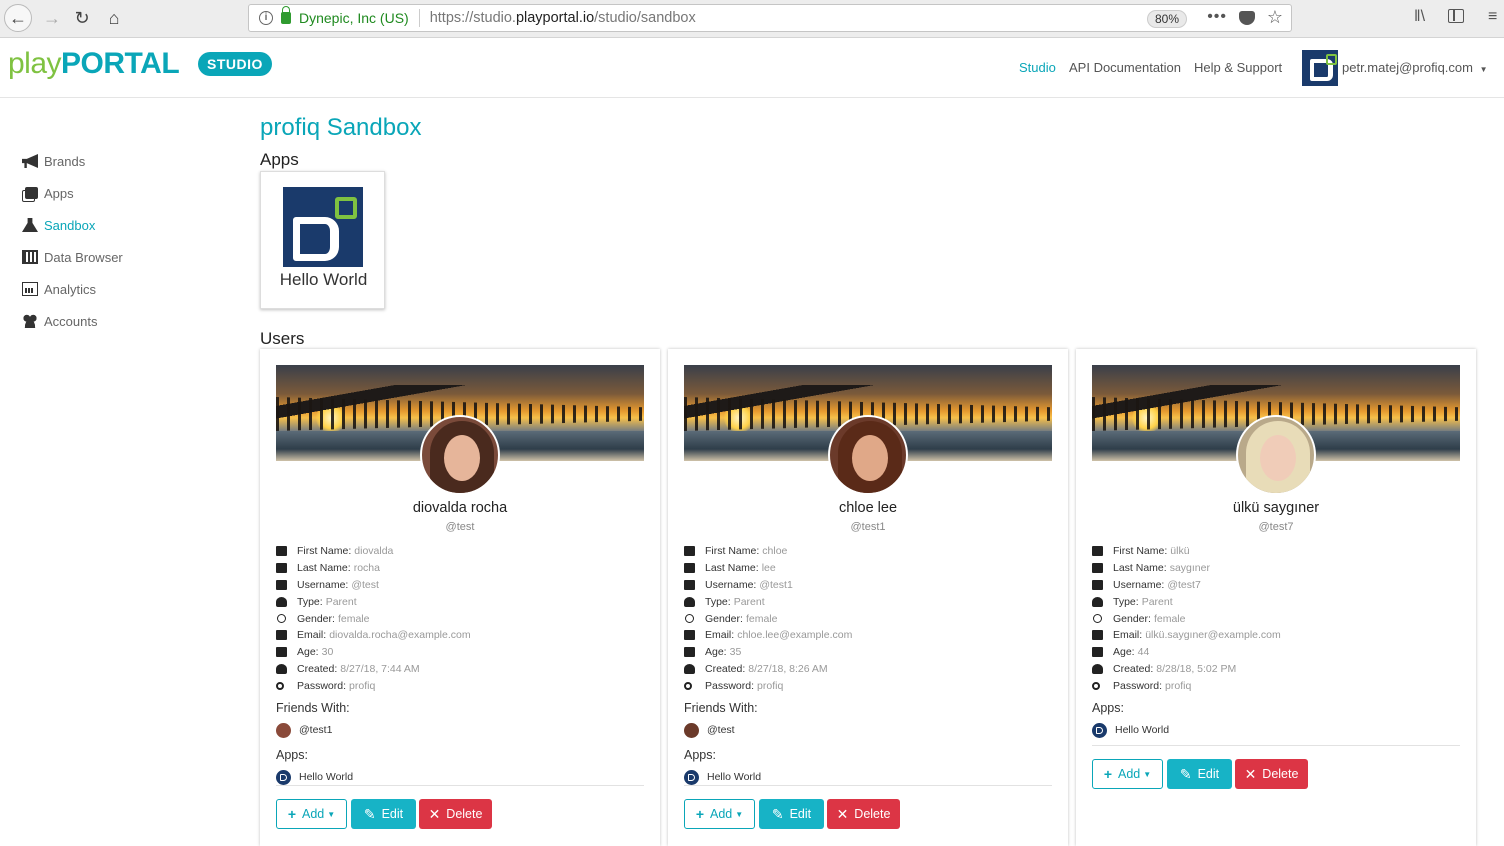 This screenshot has height=846, width=1504. Describe the element at coordinates (59, 289) in the screenshot. I see `sidebar-item-analytics: Analytics` at that location.